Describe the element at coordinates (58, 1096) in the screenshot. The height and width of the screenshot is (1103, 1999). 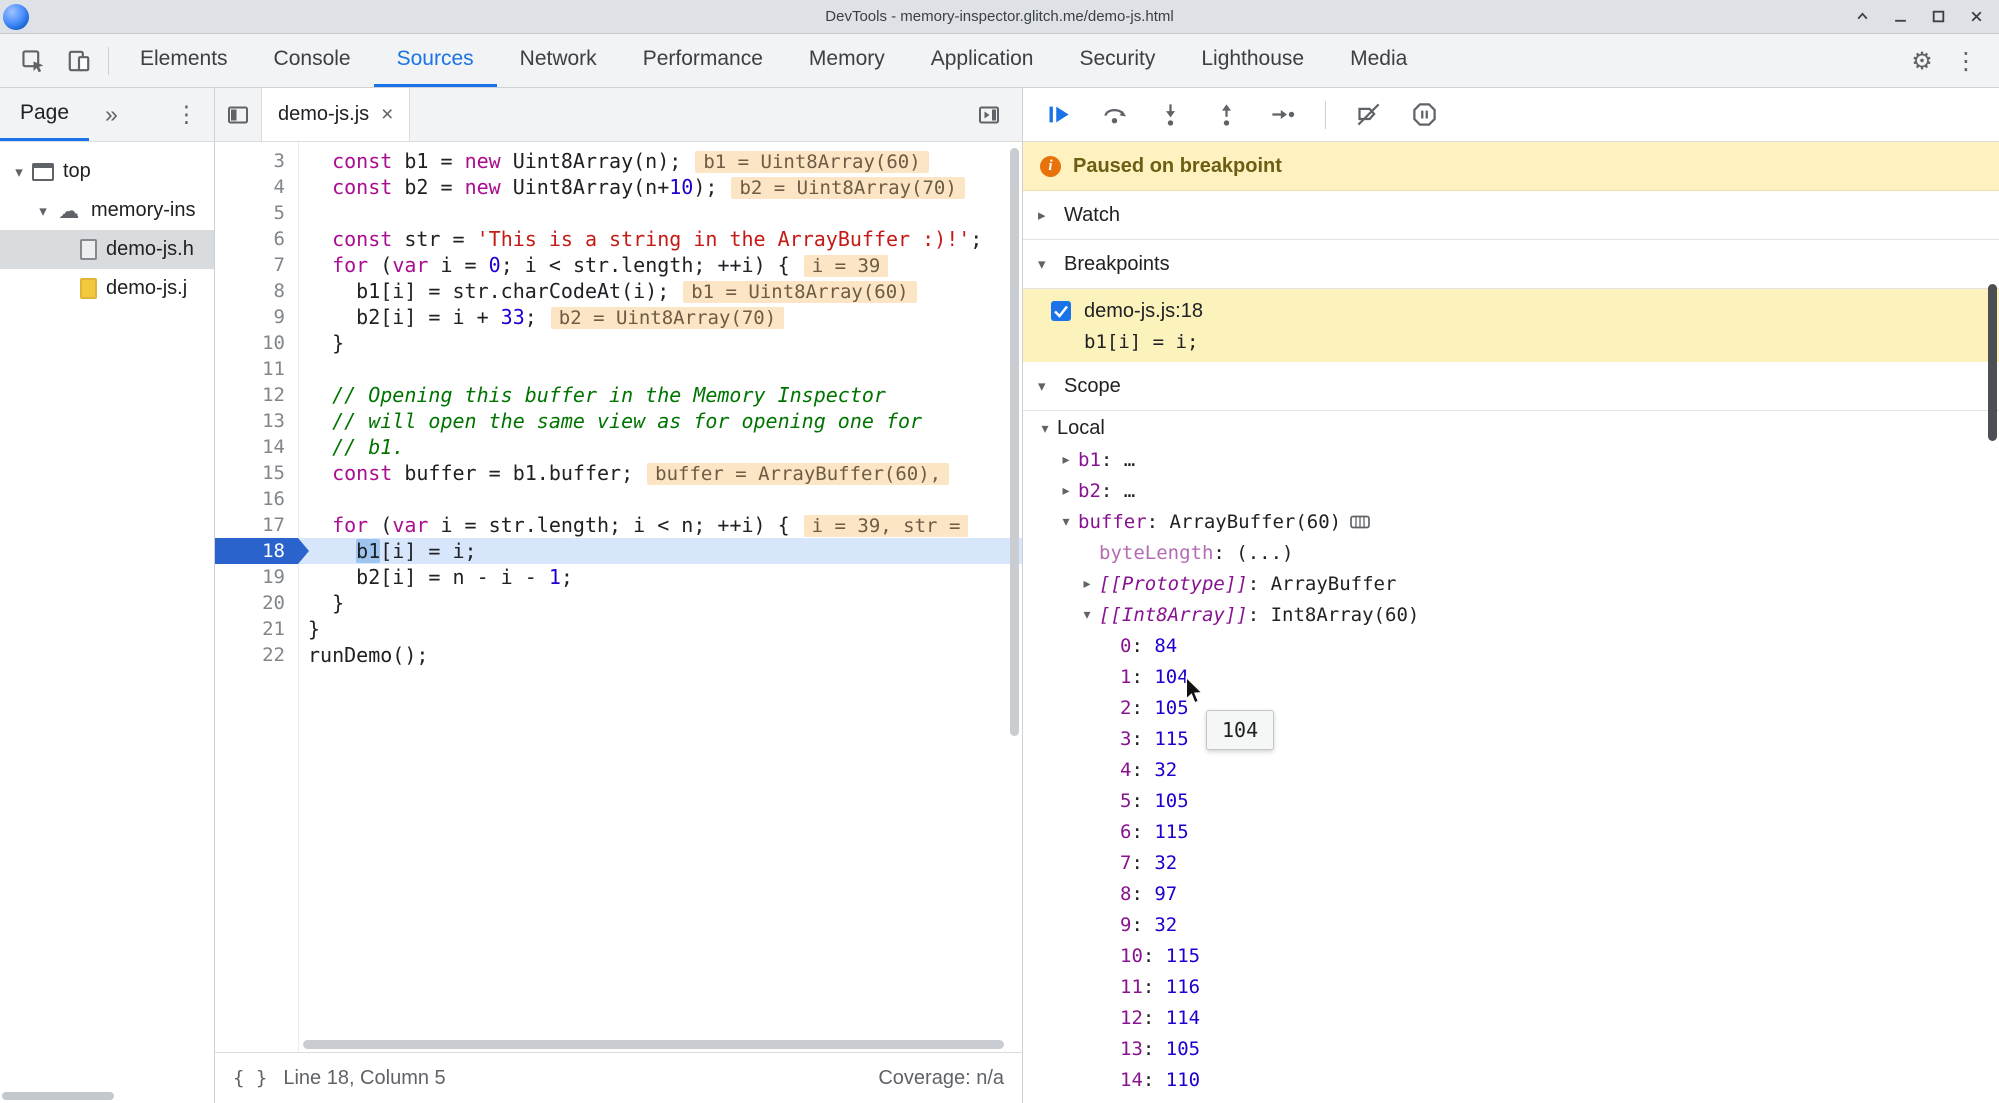
I see `navigator-horizontal-scrollbar` at that location.